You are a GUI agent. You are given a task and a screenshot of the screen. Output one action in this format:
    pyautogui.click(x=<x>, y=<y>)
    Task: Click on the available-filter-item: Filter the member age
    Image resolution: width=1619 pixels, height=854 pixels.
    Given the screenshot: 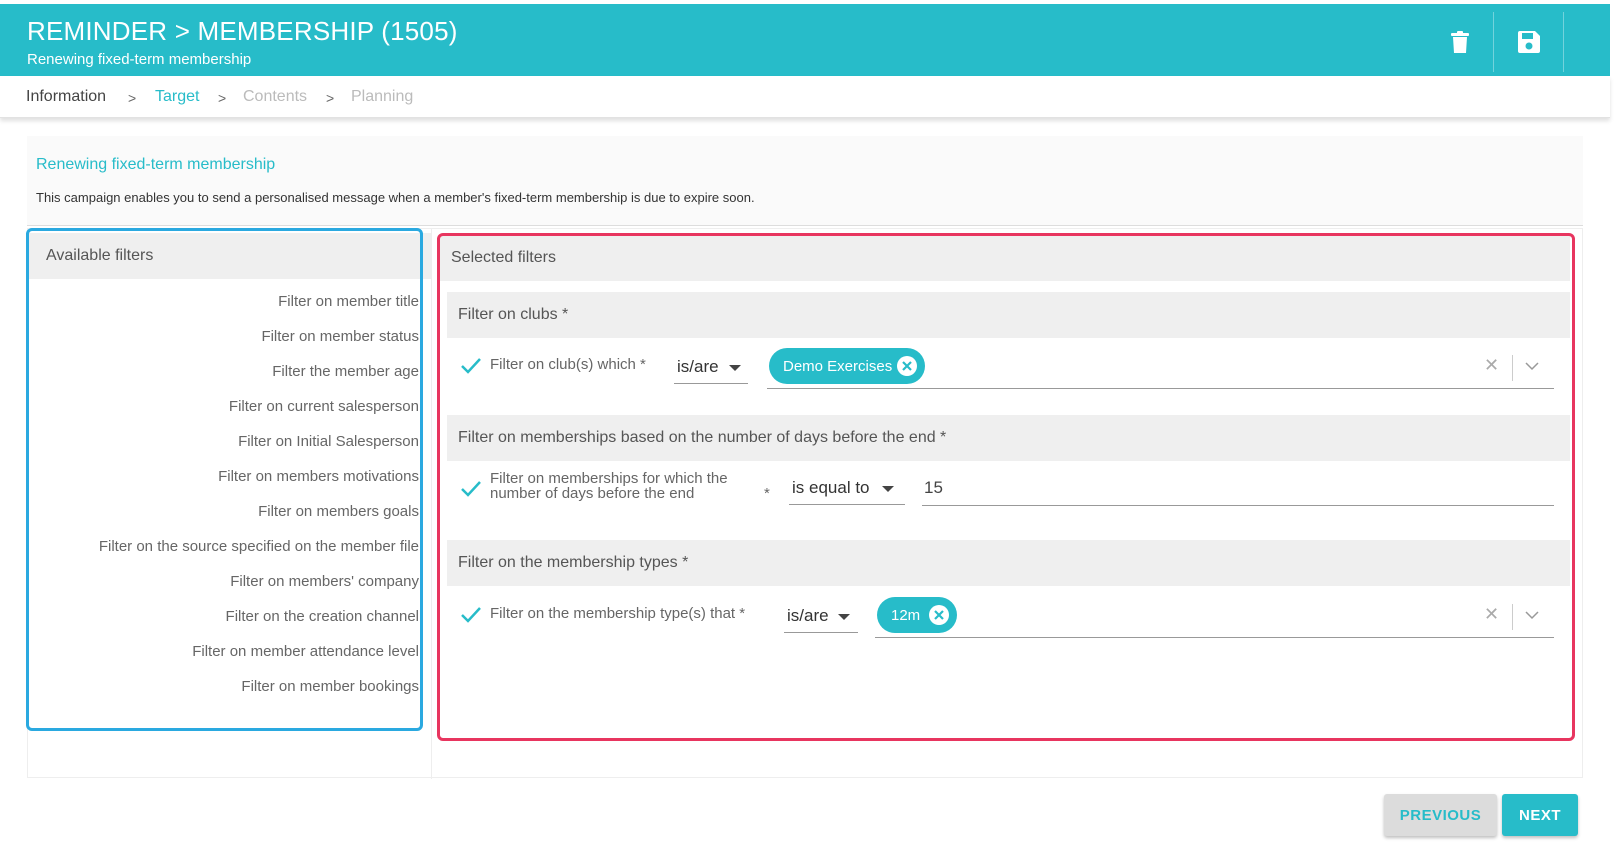 What is the action you would take?
    pyautogui.click(x=345, y=371)
    